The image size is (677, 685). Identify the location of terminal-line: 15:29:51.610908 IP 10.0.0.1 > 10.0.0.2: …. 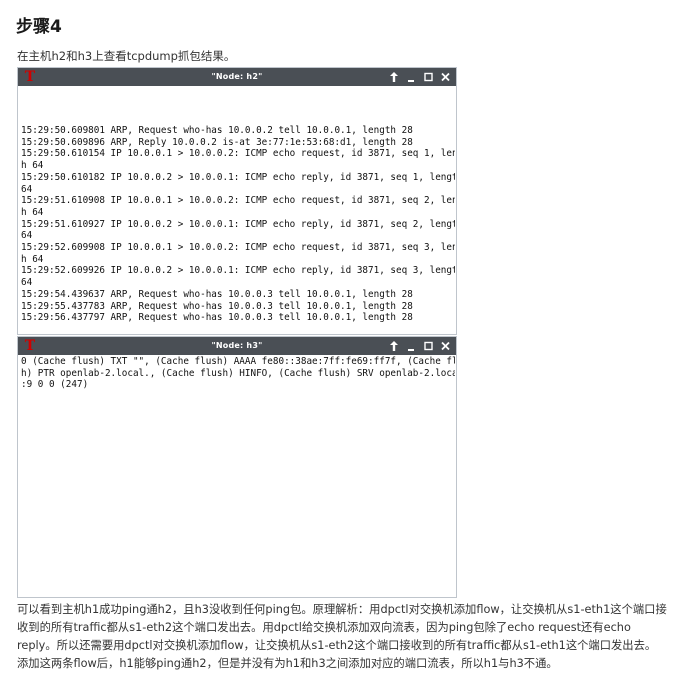
(238, 201).